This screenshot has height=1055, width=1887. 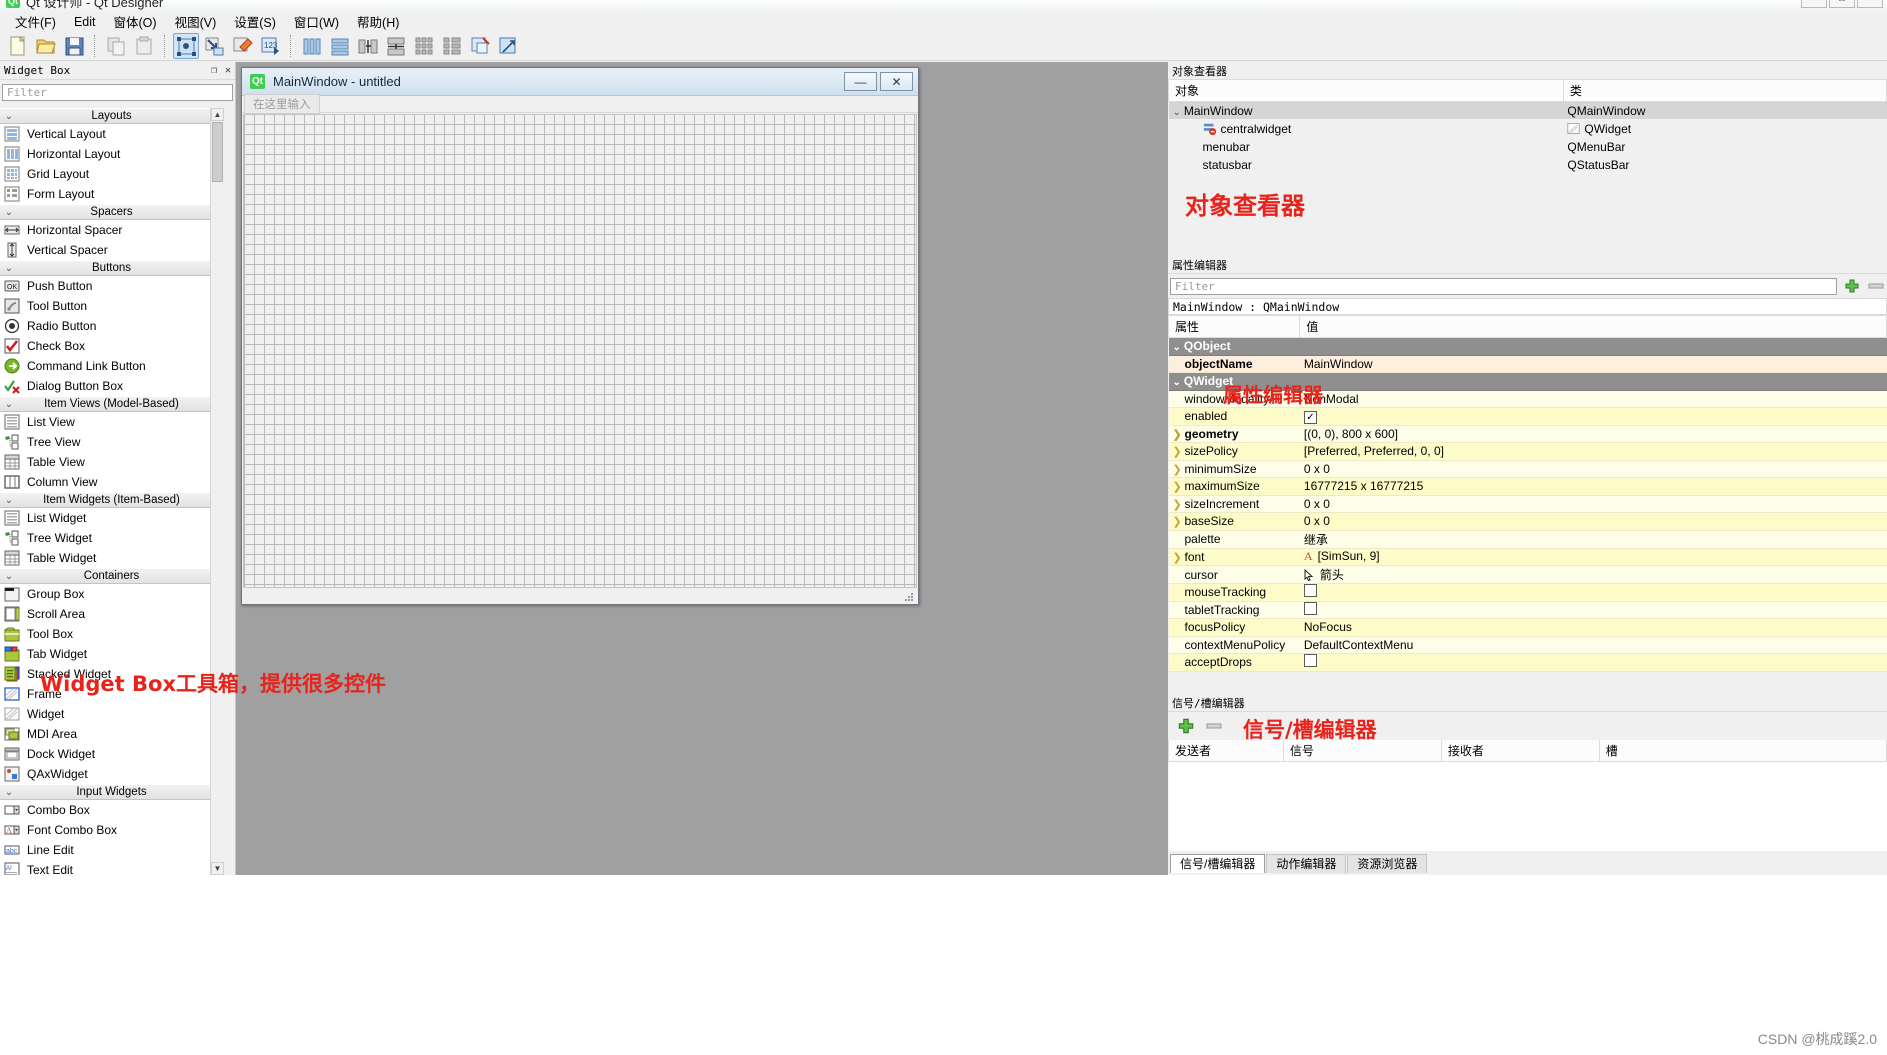 What do you see at coordinates (111, 154) in the screenshot?
I see `widget-item-horizontal-layout: Horizontal Layout` at bounding box center [111, 154].